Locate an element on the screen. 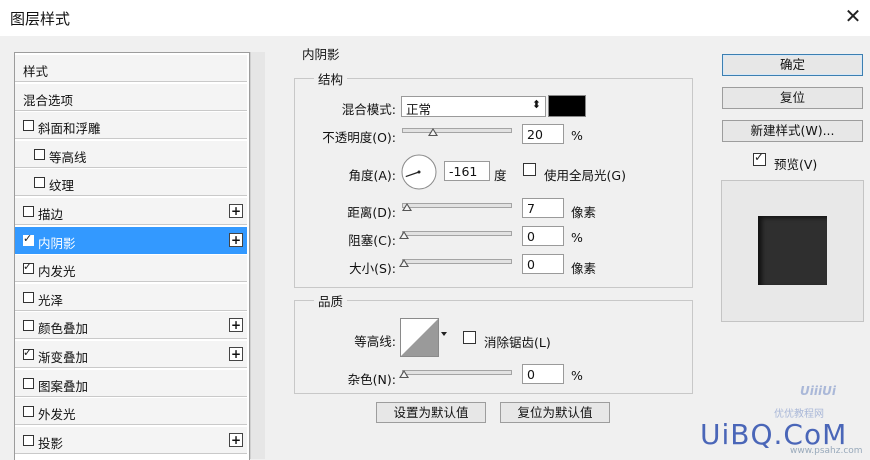 This screenshot has width=870, height=460. reset-default-button: 复位为默认值 is located at coordinates (555, 412).